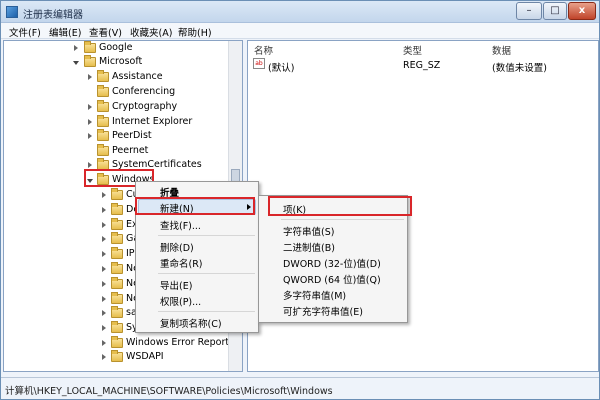  Describe the element at coordinates (76, 63) in the screenshot. I see `collapse-icon` at that location.